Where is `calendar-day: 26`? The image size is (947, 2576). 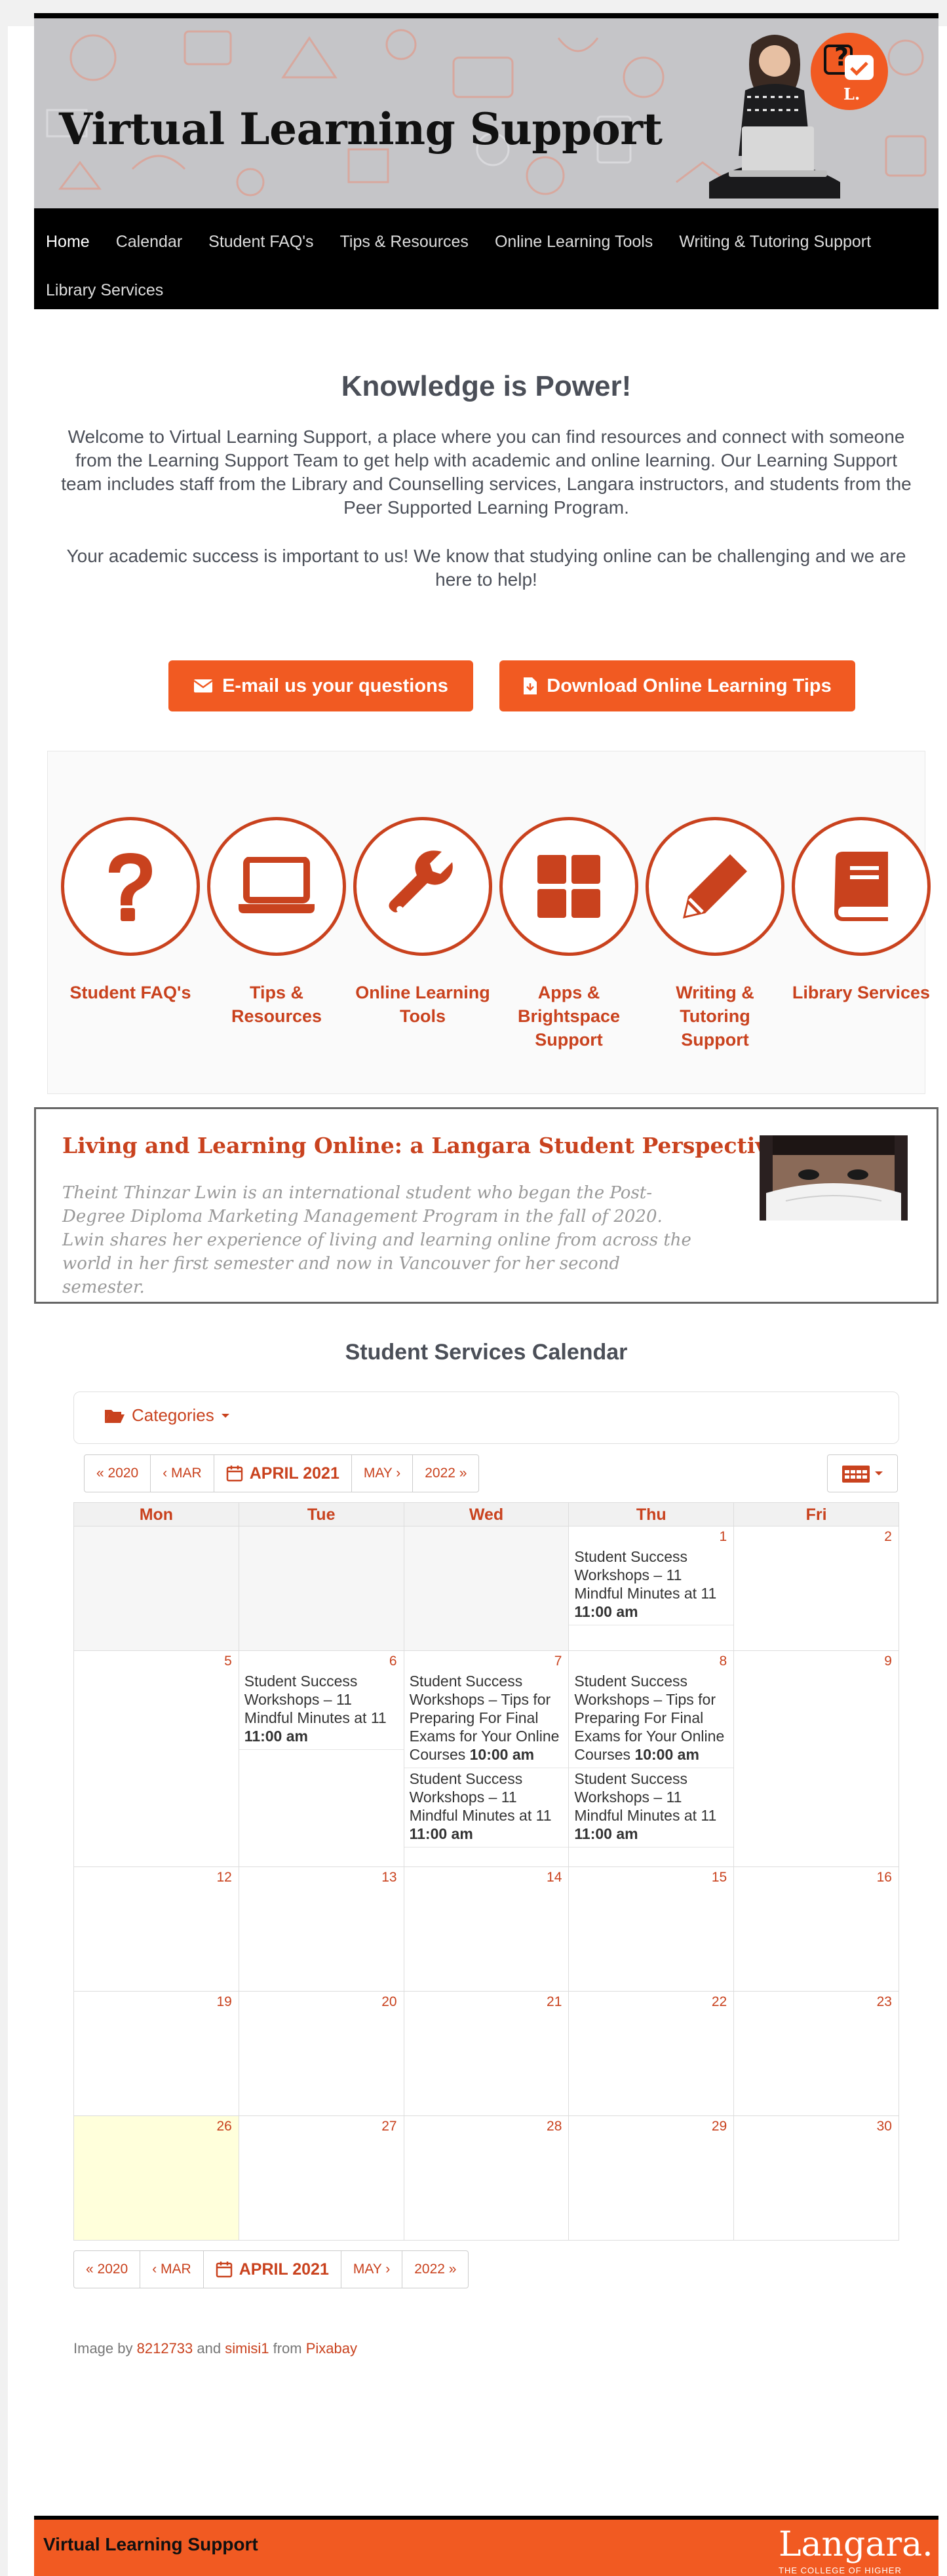
calendar-day: 26 is located at coordinates (156, 2178).